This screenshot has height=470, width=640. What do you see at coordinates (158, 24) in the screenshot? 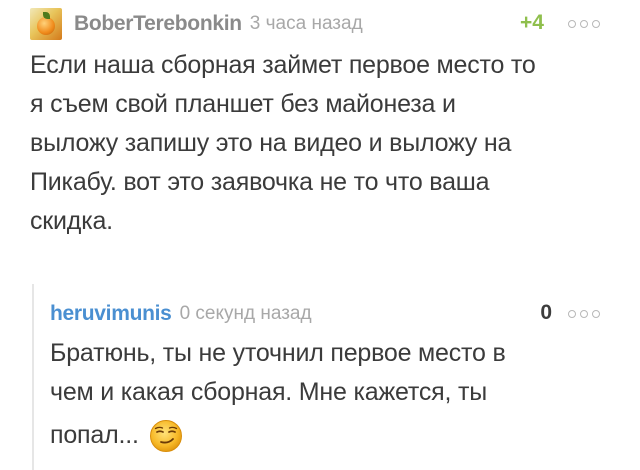
I see `comment-username: BoberTerebonkin` at bounding box center [158, 24].